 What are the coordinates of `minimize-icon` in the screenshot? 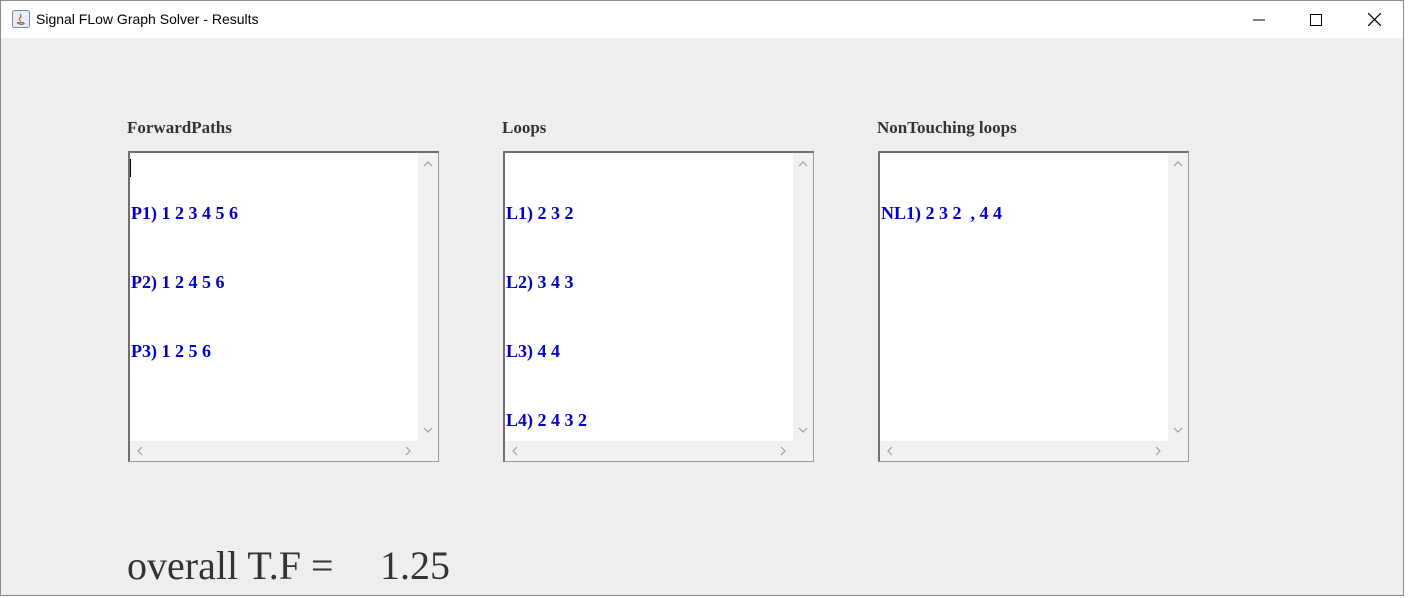 It's located at (1259, 19).